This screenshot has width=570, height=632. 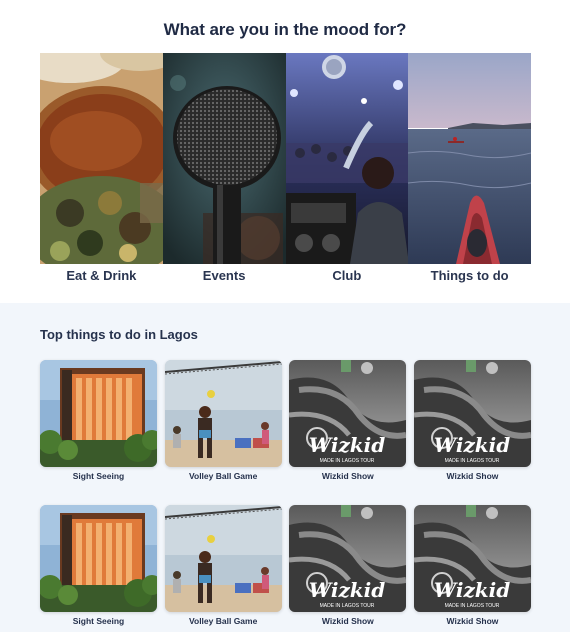 I want to click on mood-card-eat-drink, so click(x=101, y=158).